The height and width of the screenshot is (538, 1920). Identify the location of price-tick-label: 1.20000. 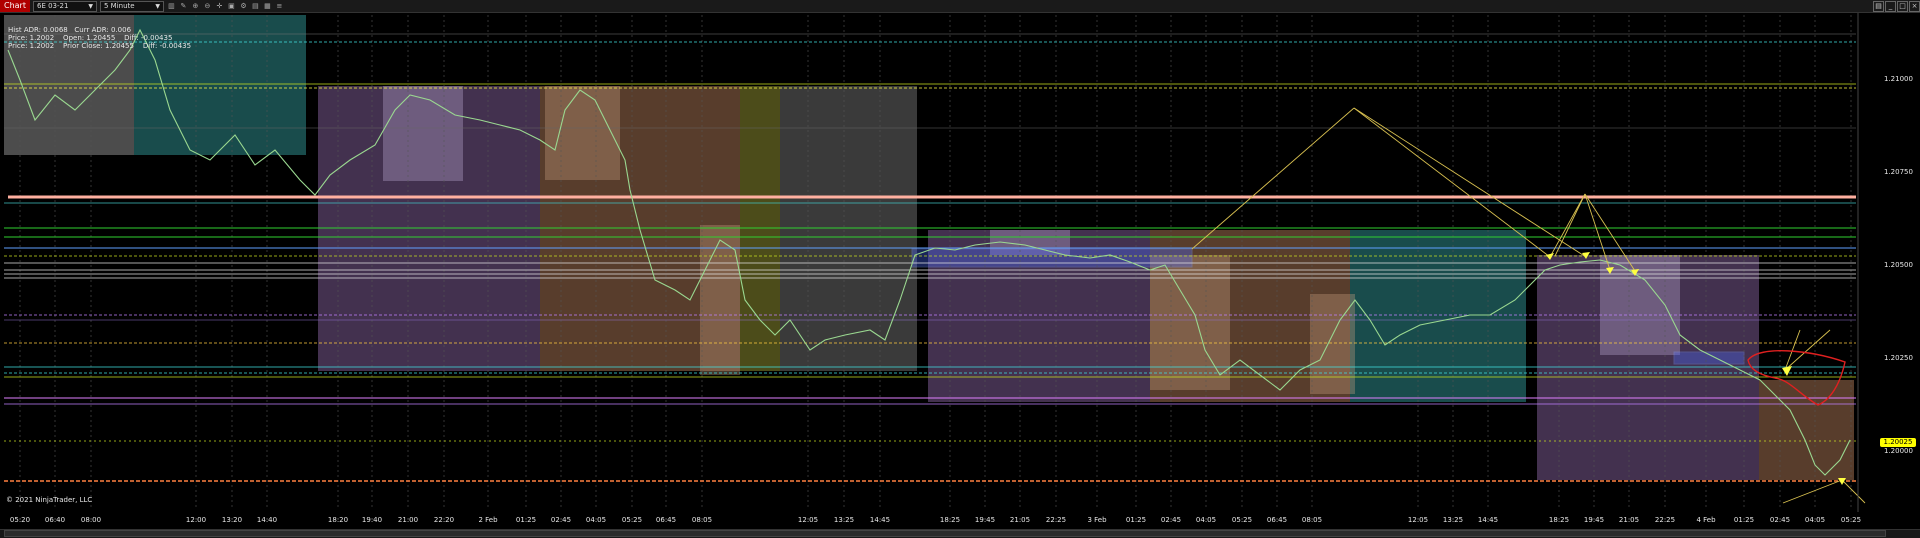
(1898, 451).